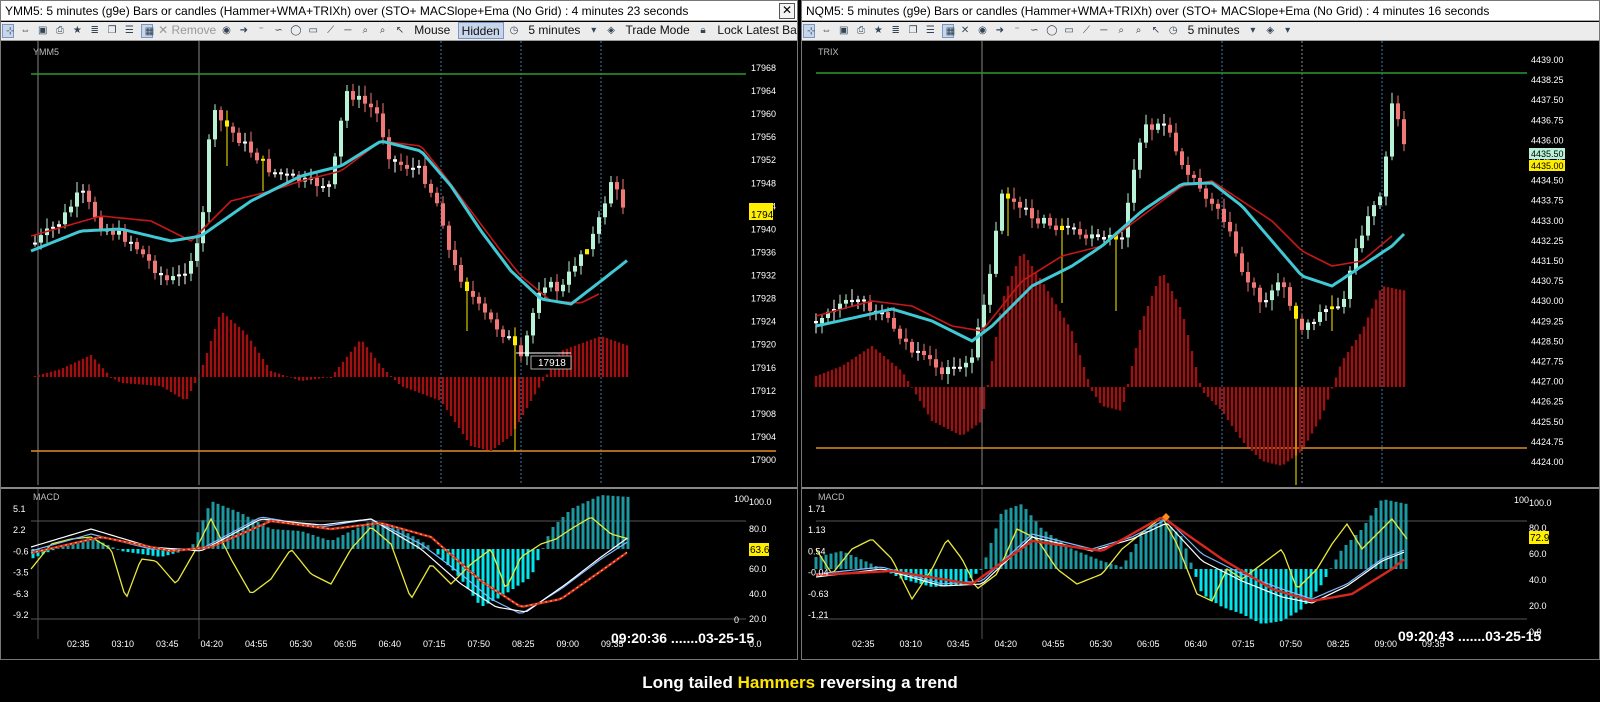  I want to click on remove-button: ✕ Remove, so click(187, 30).